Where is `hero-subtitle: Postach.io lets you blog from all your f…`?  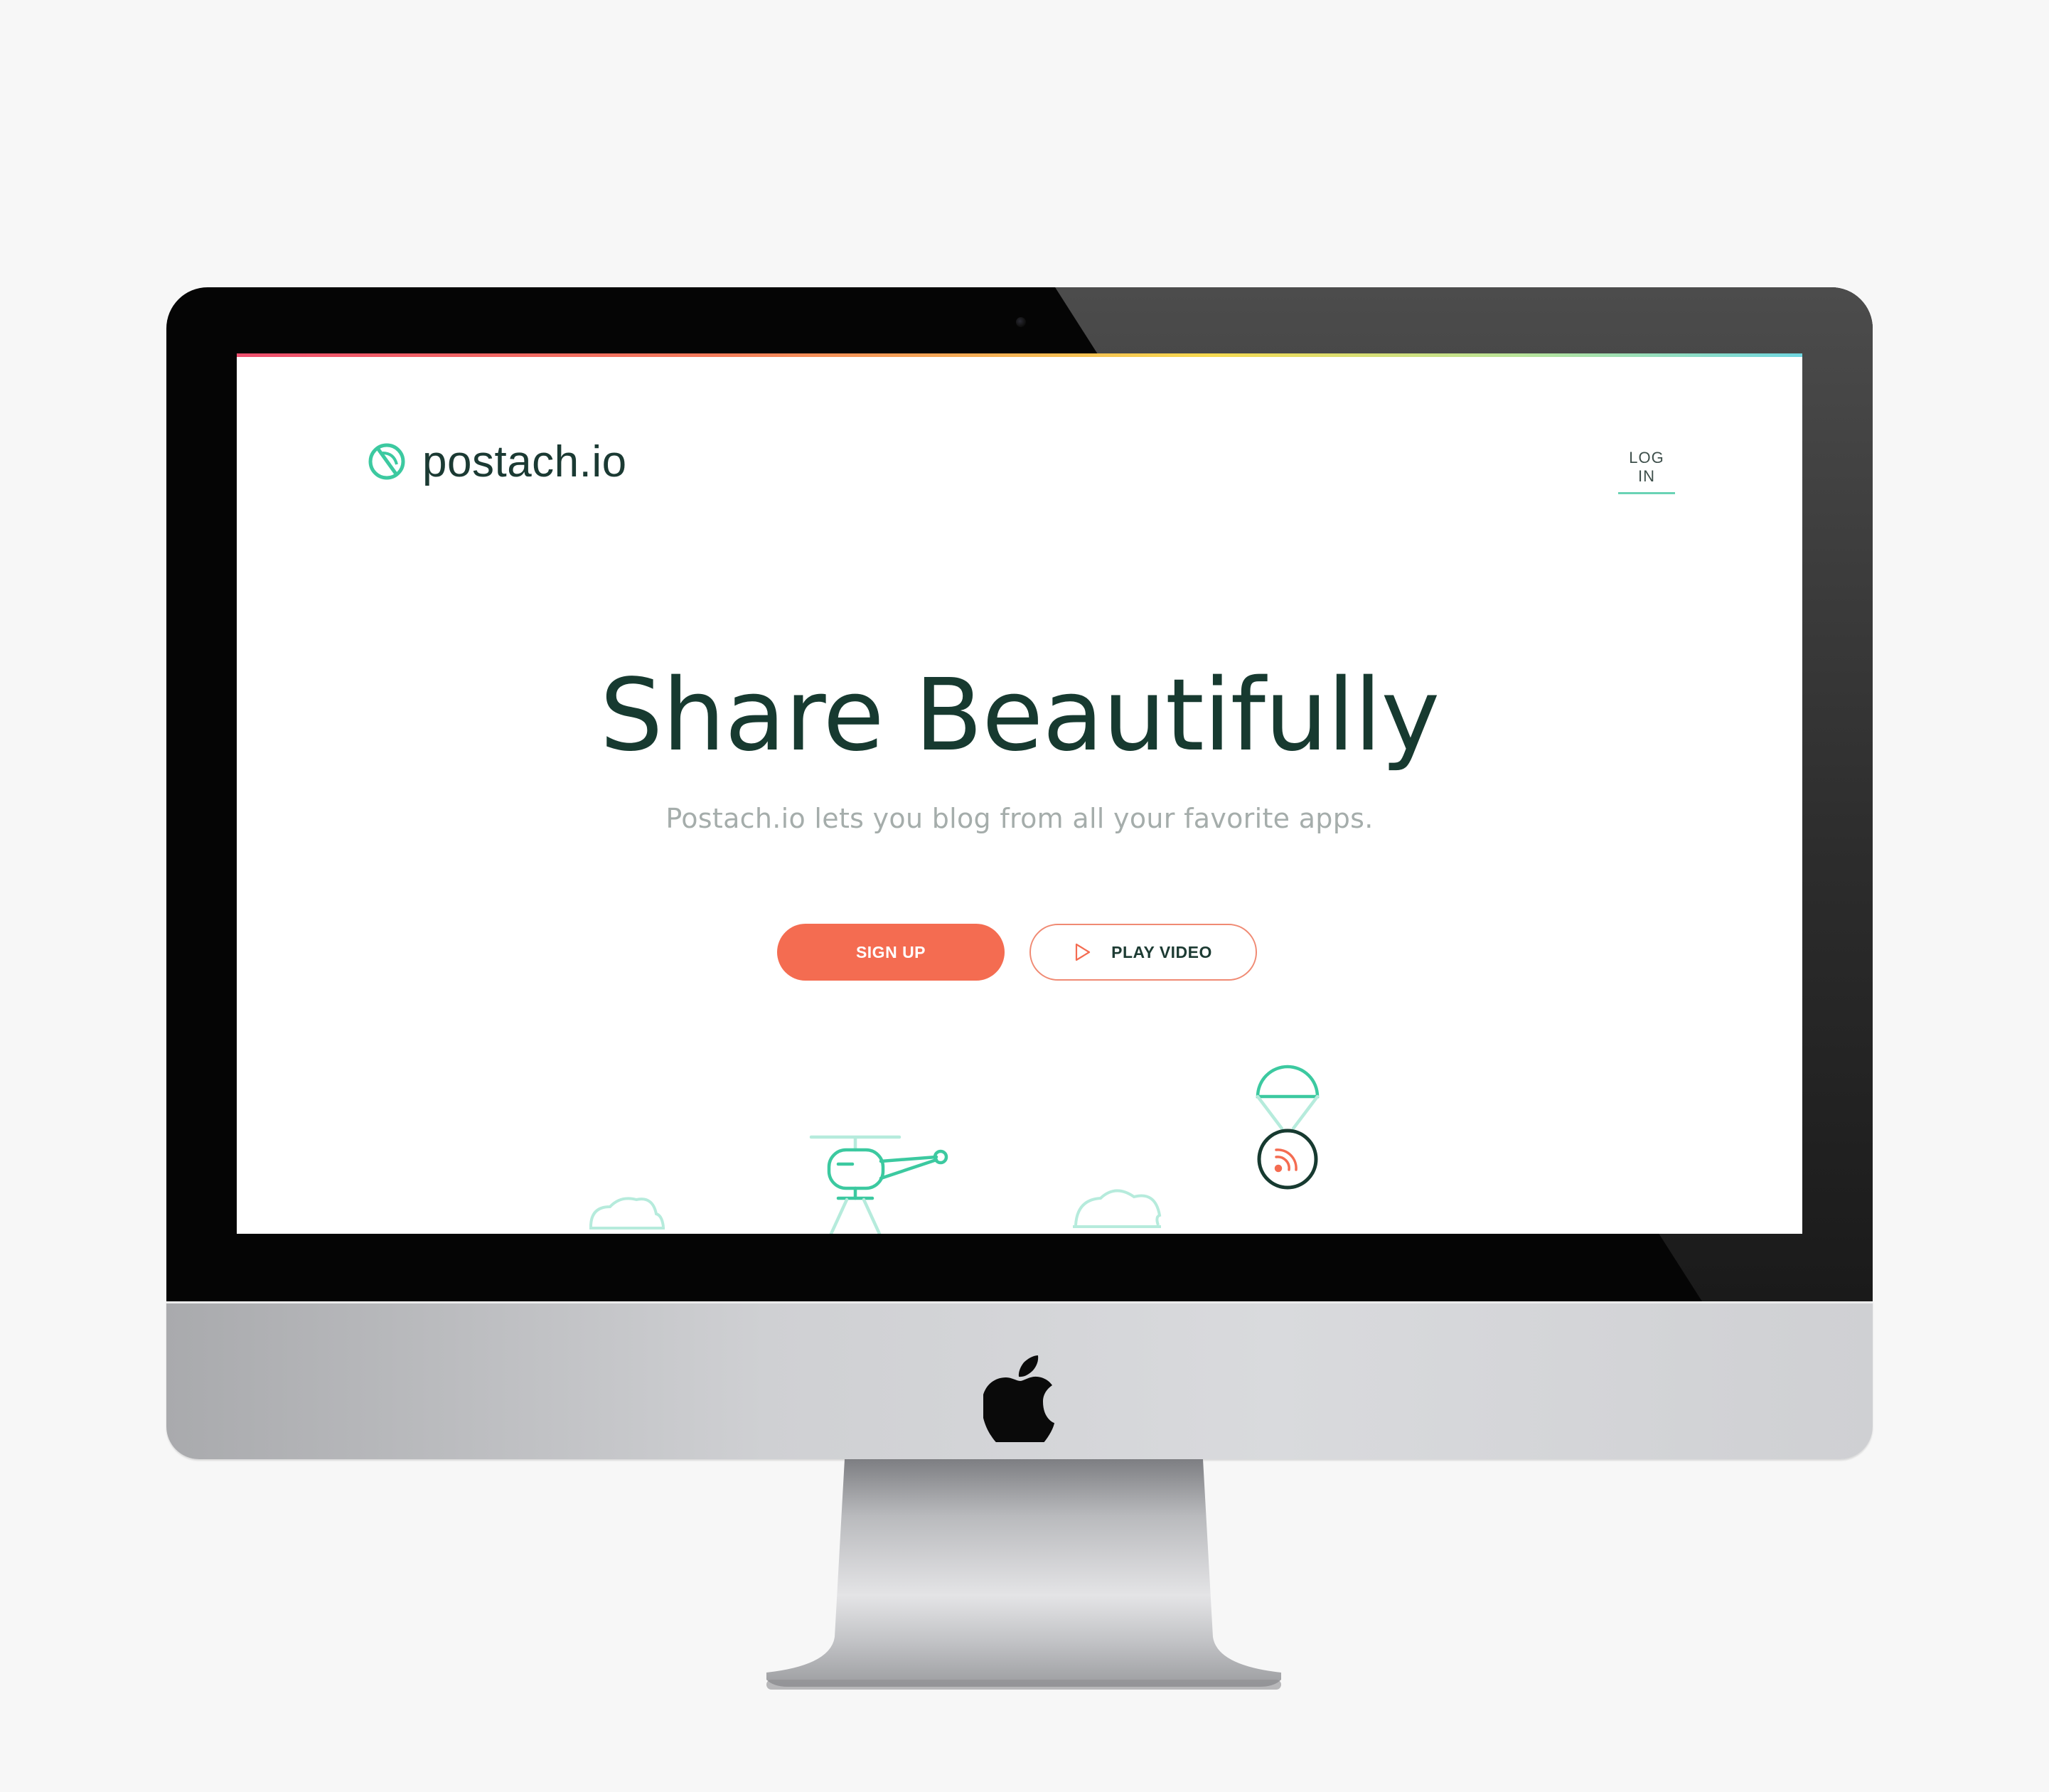
hero-subtitle: Postach.io lets you blog from all your f… is located at coordinates (1019, 818).